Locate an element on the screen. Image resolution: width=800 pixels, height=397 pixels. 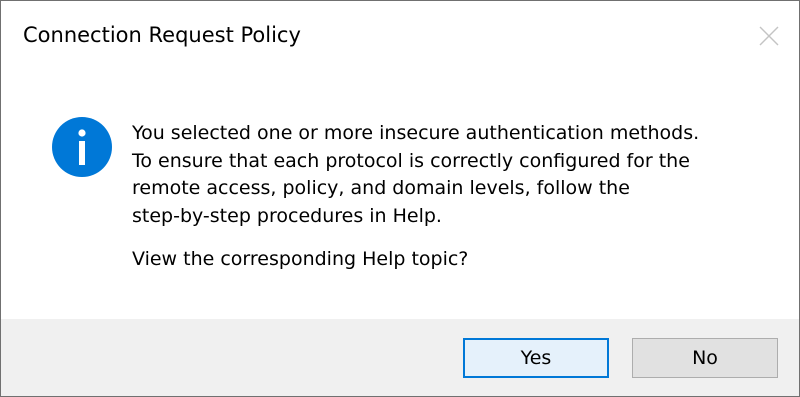
close-icon is located at coordinates (769, 36).